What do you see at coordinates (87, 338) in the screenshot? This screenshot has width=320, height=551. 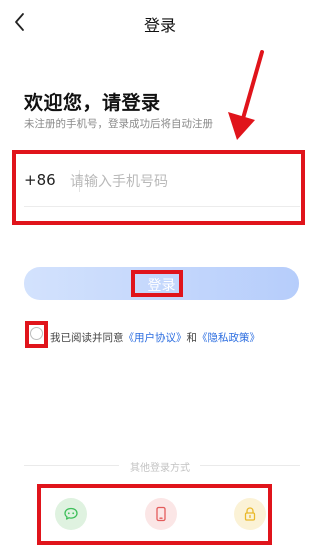 I see `agreement-prefix: 我已阅读并同意` at bounding box center [87, 338].